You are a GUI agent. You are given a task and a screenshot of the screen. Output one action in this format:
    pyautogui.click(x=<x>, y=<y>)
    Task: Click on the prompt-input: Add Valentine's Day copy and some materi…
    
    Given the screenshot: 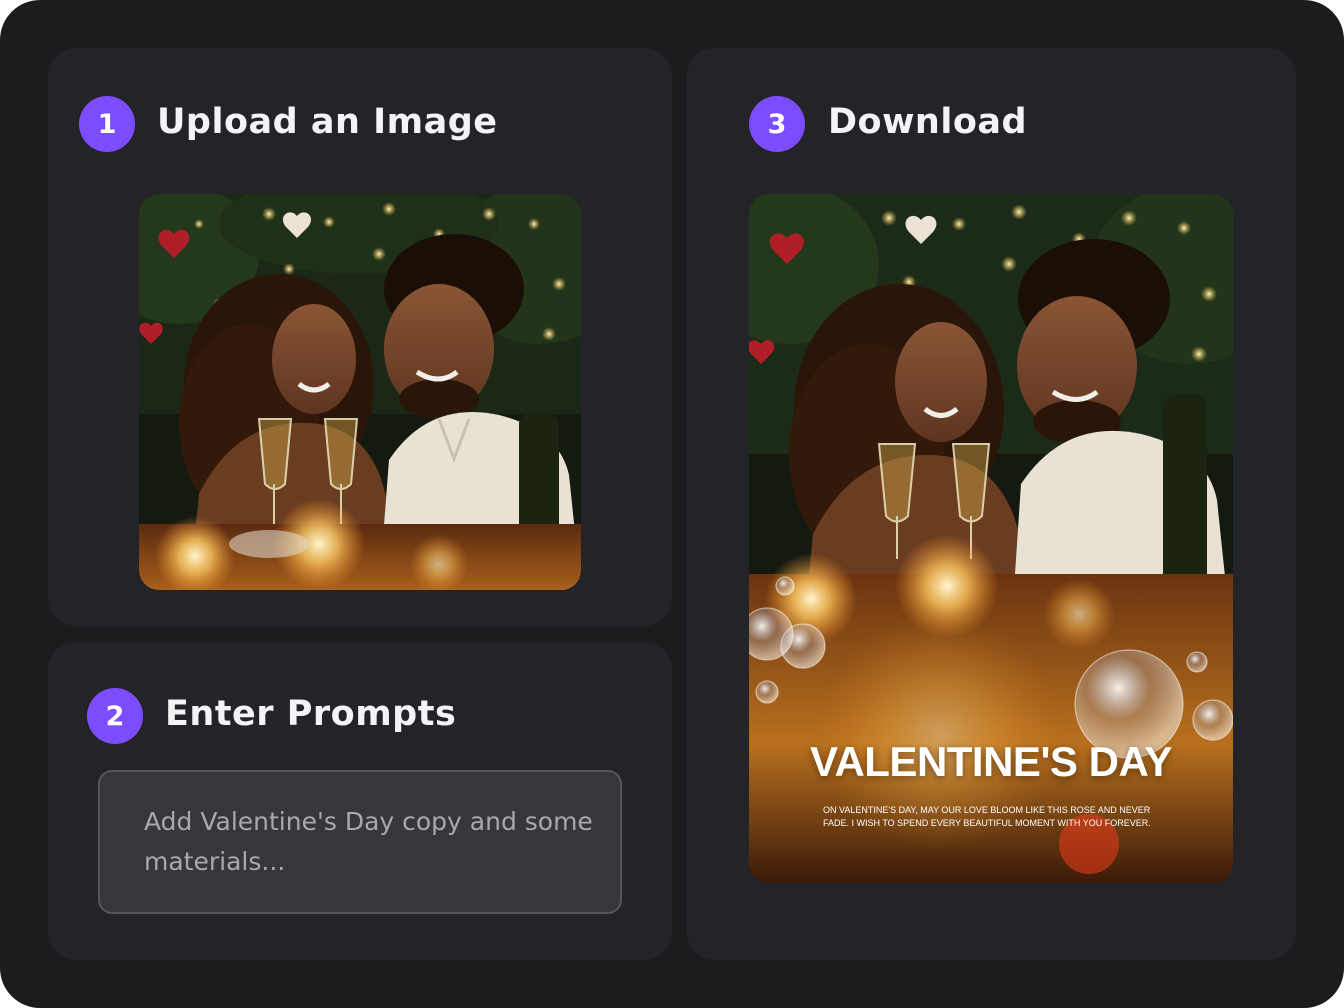 What is the action you would take?
    pyautogui.click(x=360, y=842)
    